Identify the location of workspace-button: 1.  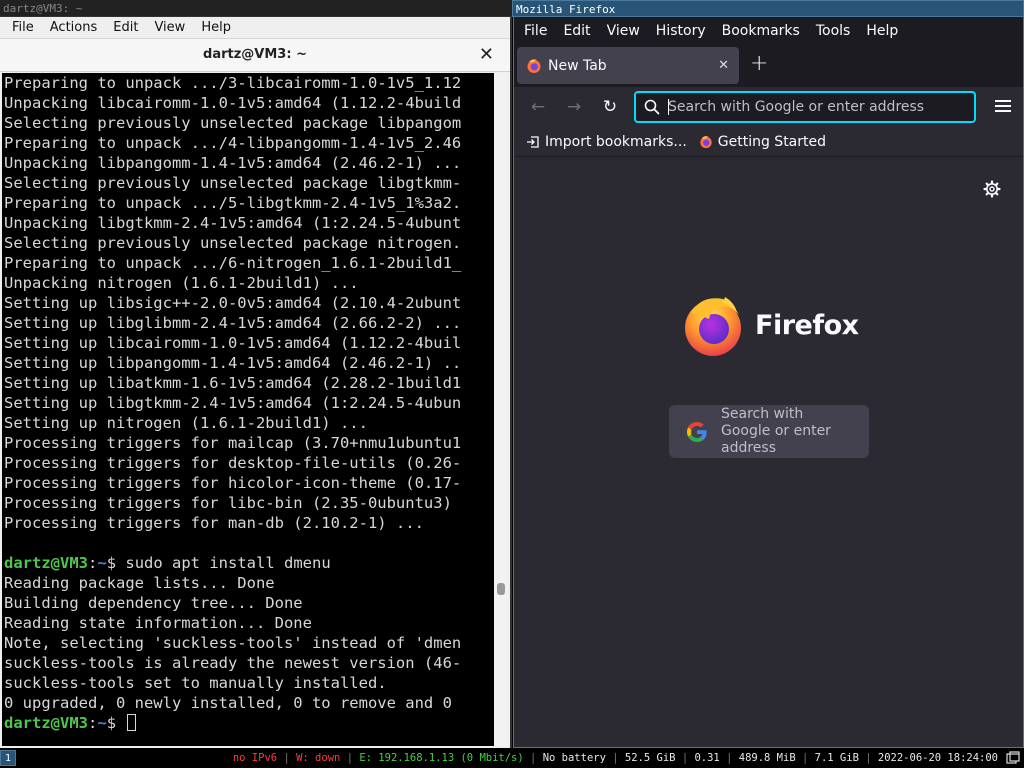
(8, 758).